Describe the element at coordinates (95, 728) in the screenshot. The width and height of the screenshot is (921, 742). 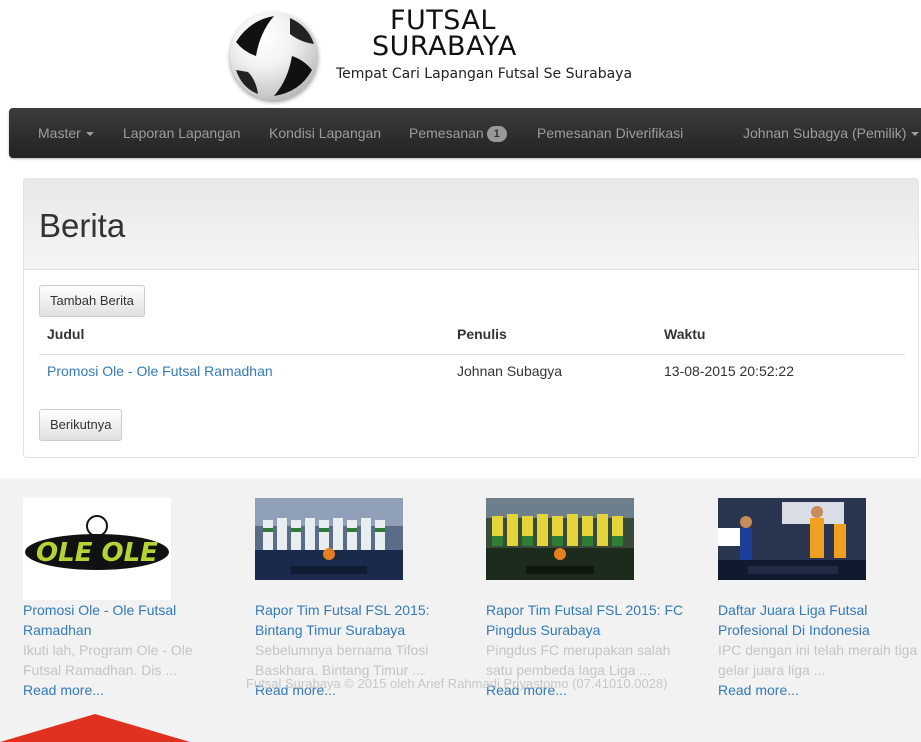
I see `watermark-shape` at that location.